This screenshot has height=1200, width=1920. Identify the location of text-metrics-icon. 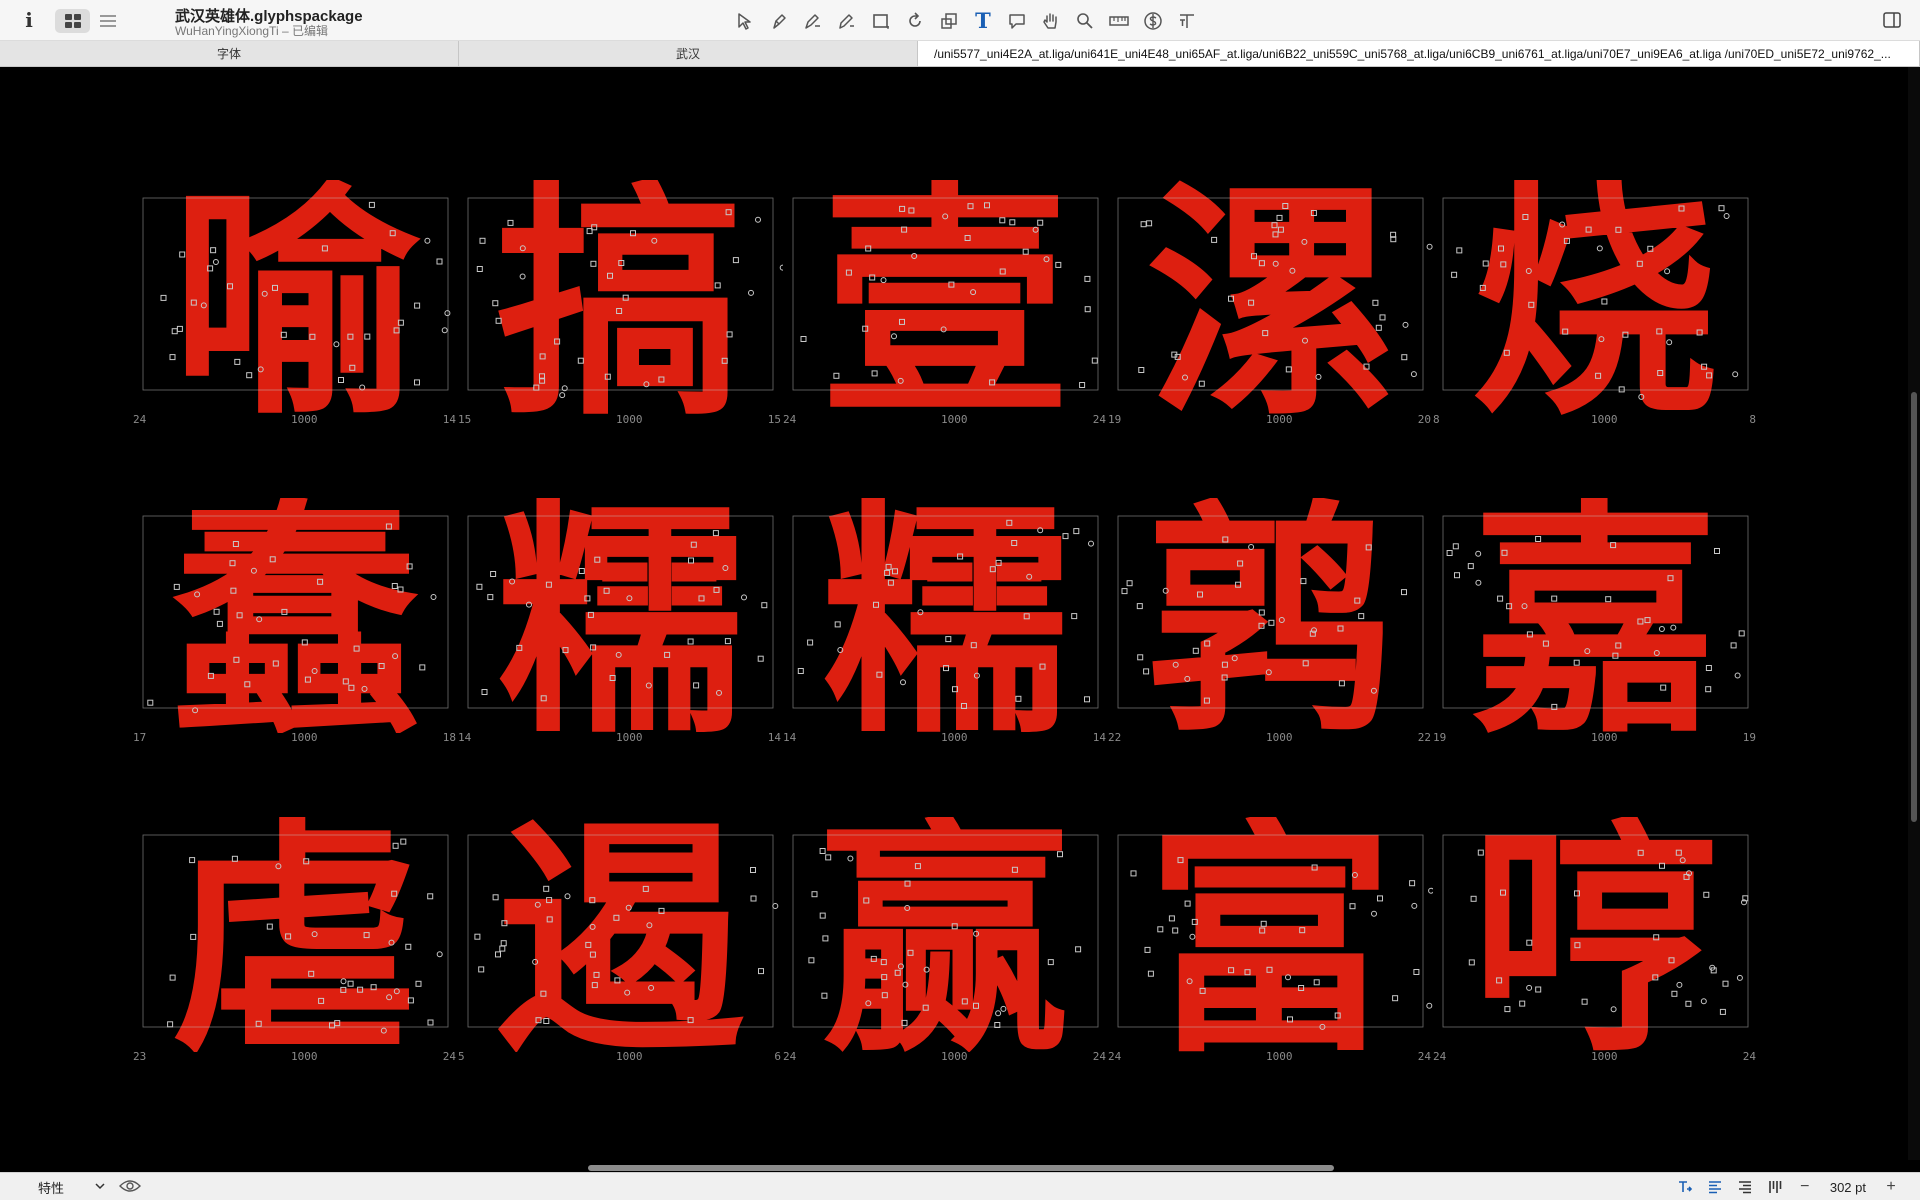
(1187, 21).